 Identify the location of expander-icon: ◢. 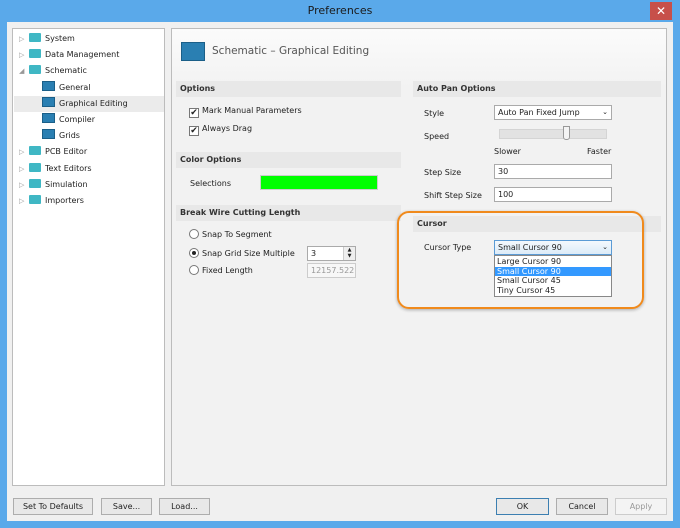
(24, 71).